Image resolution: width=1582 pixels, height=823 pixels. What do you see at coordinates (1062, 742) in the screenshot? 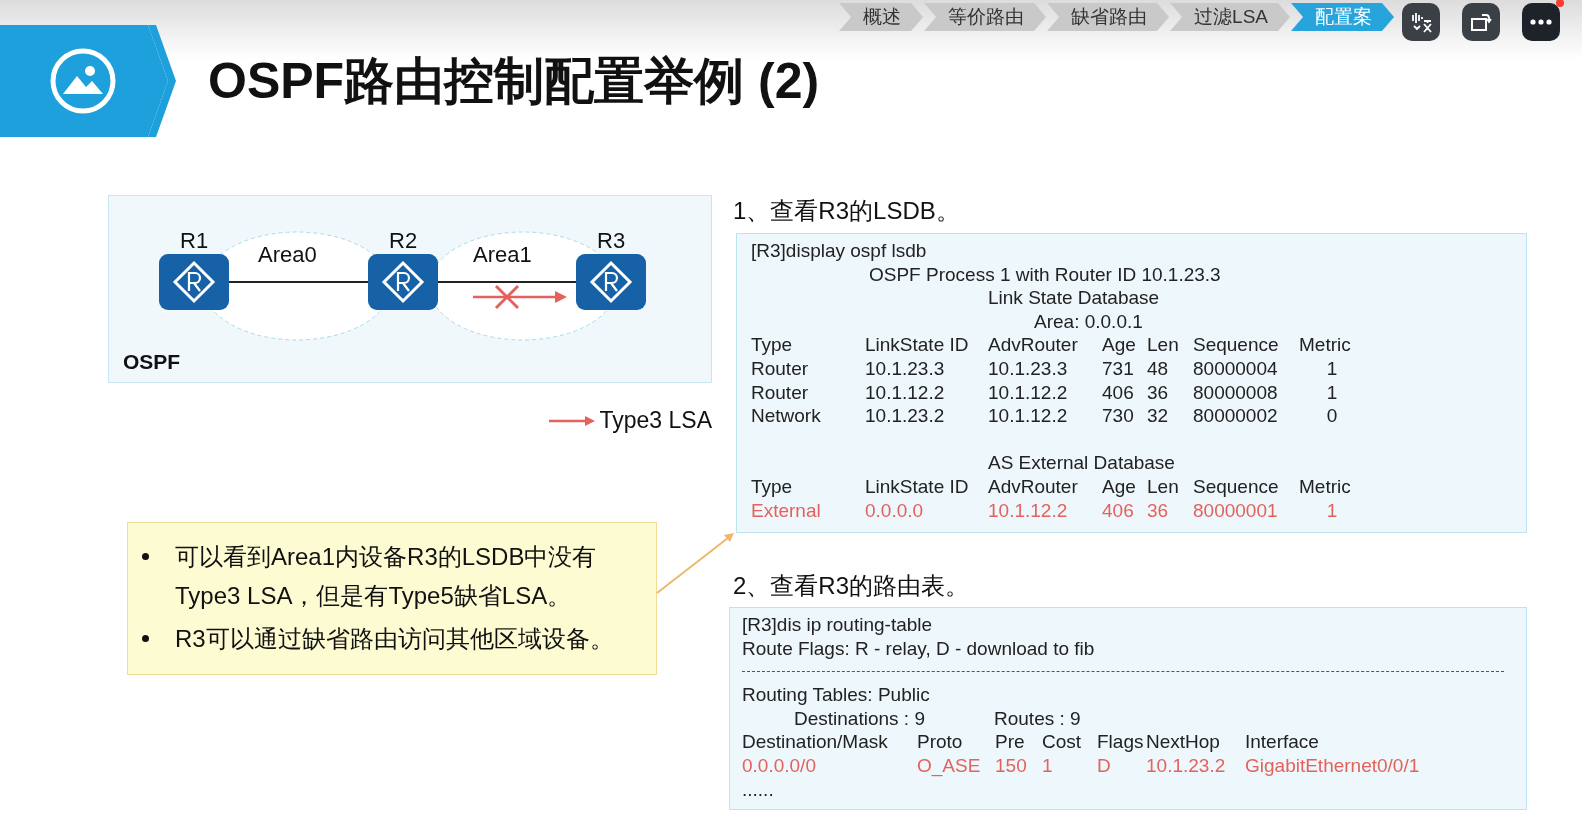
I see `column-header: Cost` at bounding box center [1062, 742].